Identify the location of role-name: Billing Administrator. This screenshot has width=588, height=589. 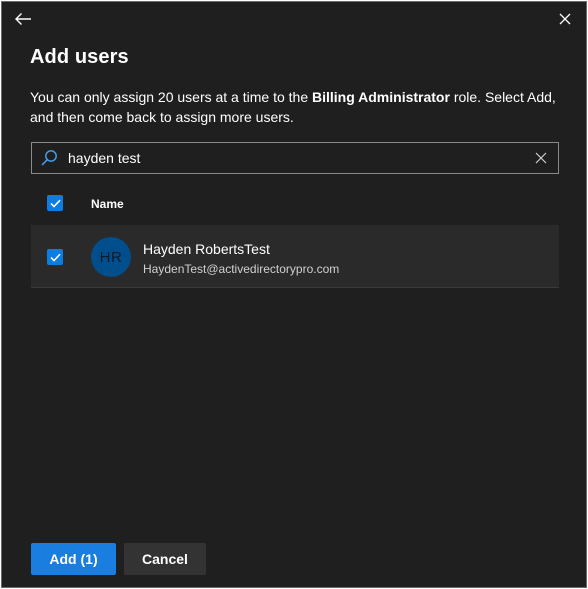
(381, 97).